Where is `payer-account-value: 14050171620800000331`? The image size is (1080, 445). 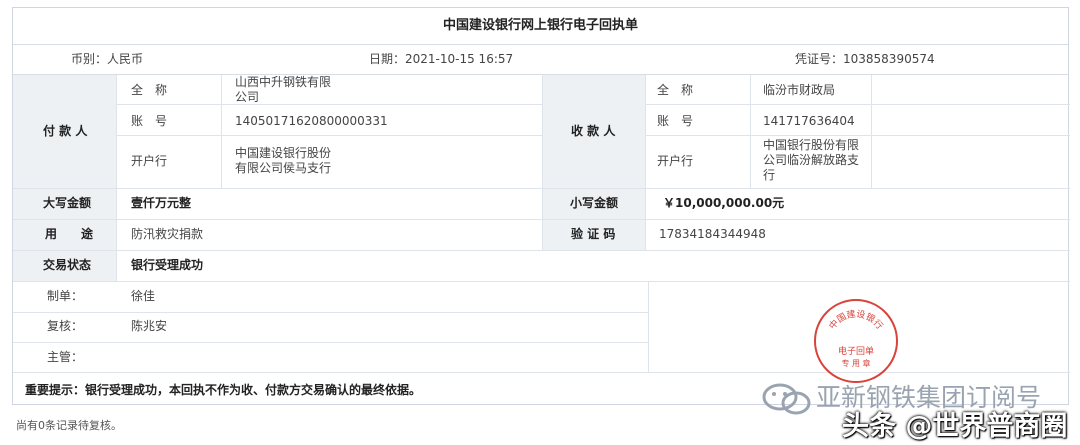 payer-account-value: 14050171620800000331 is located at coordinates (311, 121).